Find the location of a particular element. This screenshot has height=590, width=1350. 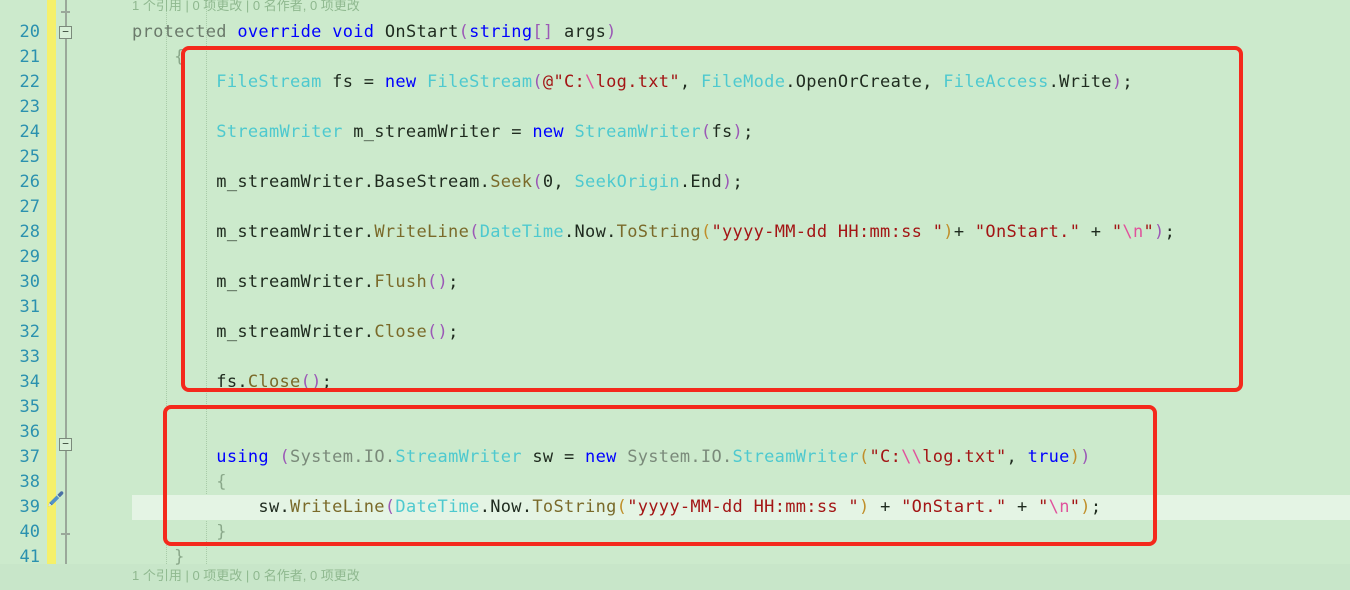

code-line-40: } is located at coordinates (675, 532).